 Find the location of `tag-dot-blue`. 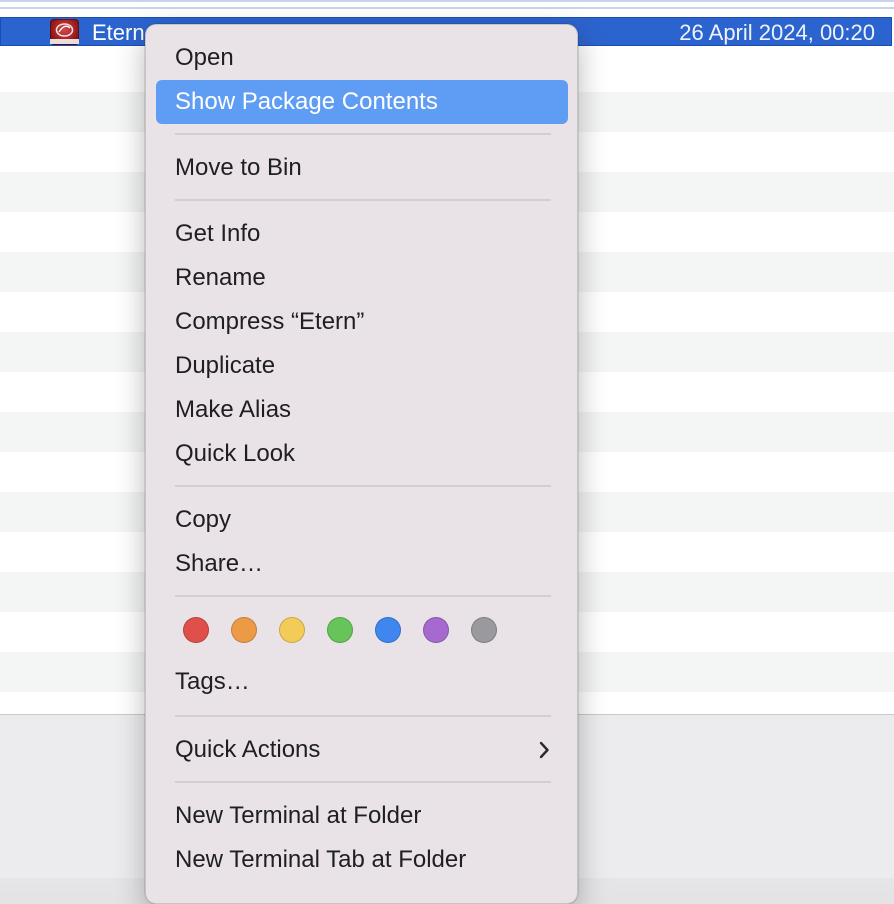

tag-dot-blue is located at coordinates (388, 630).